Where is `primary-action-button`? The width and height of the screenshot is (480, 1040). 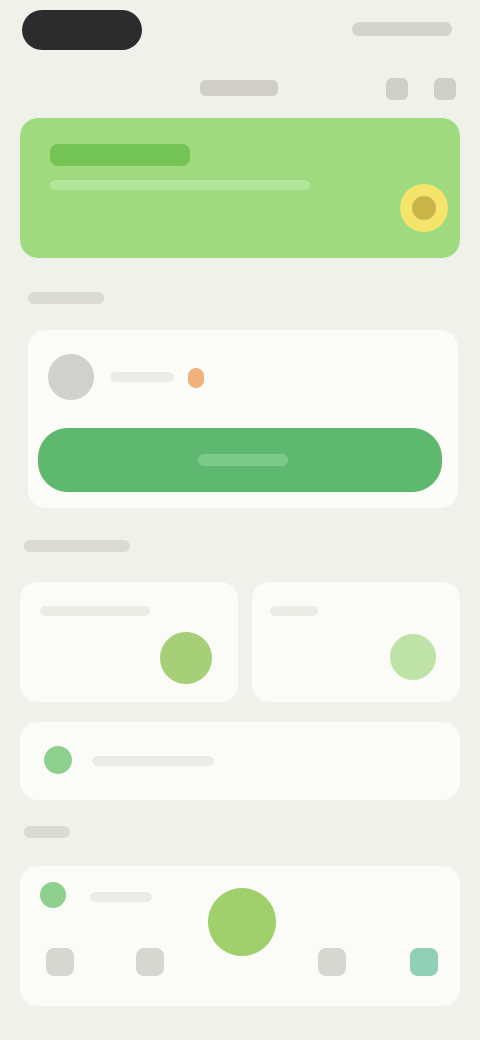 primary-action-button is located at coordinates (240, 460).